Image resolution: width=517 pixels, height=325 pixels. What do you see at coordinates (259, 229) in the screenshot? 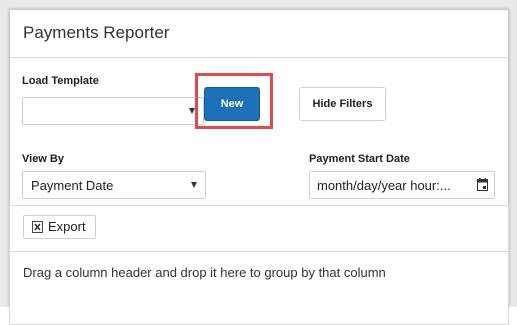
I see `grid-toolbar: Export` at bounding box center [259, 229].